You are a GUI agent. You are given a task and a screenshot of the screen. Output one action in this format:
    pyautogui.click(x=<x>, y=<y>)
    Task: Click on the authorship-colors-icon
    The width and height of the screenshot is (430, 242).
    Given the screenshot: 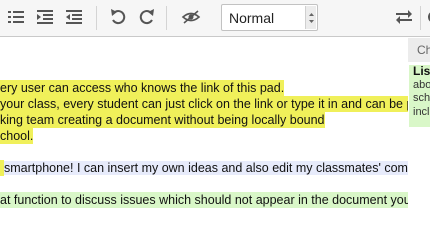 What is the action you would take?
    pyautogui.click(x=191, y=17)
    